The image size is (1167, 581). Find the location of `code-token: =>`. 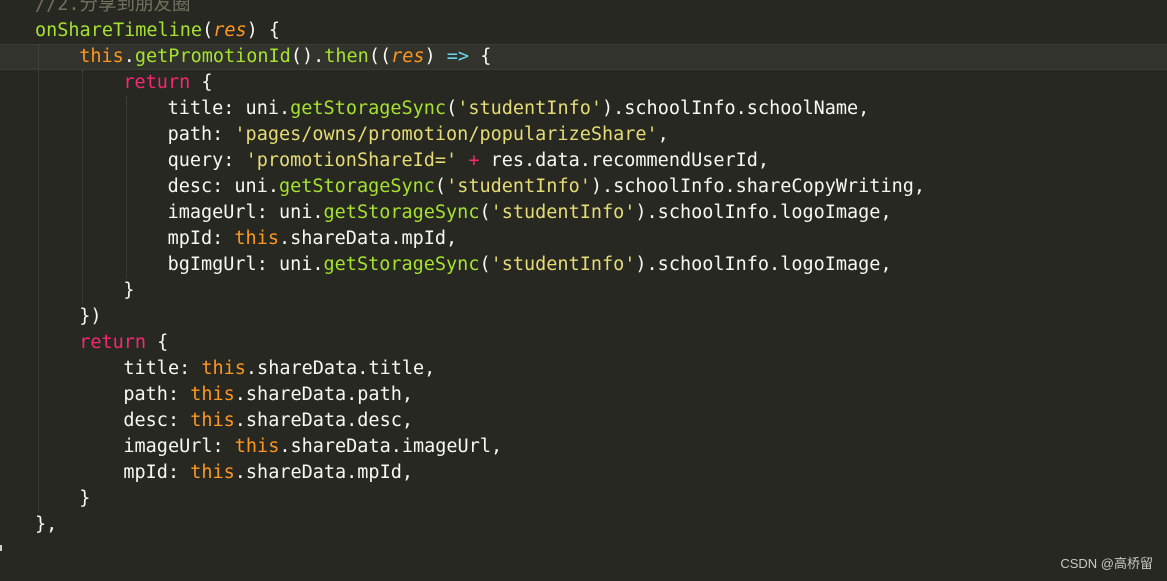

code-token: => is located at coordinates (458, 56).